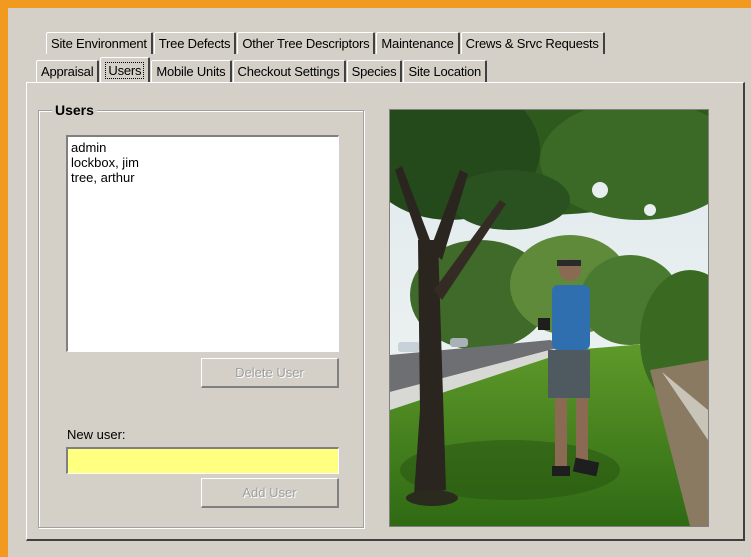 The height and width of the screenshot is (557, 751). I want to click on tab-tree-defects: Tree Defects, so click(195, 43).